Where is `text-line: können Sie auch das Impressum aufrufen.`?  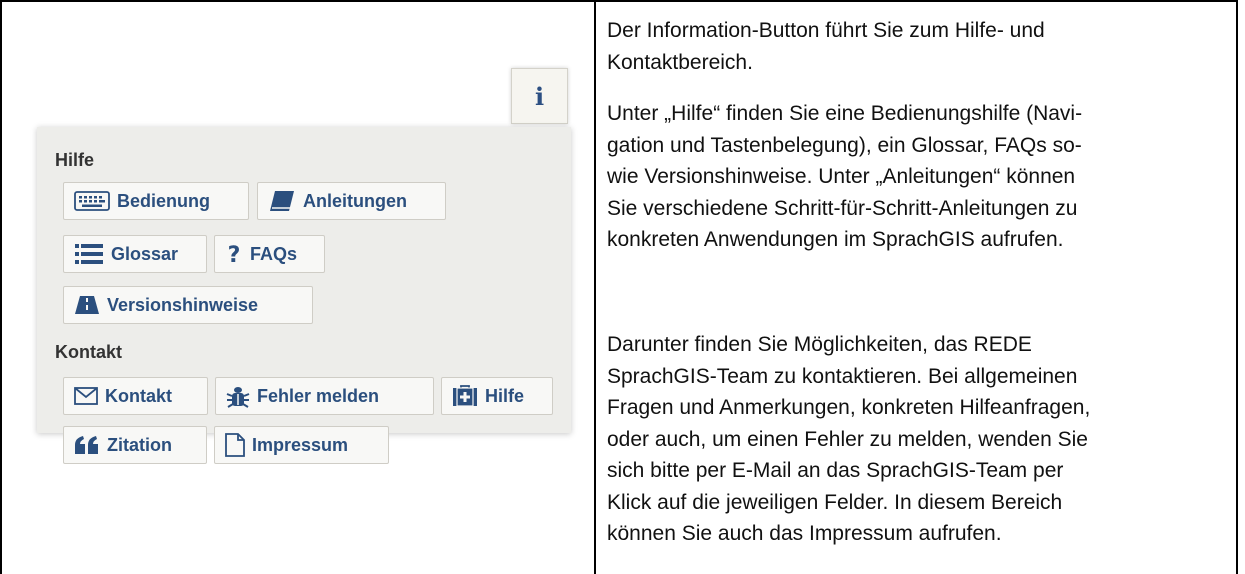 text-line: können Sie auch das Impressum aufrufen. is located at coordinates (804, 533).